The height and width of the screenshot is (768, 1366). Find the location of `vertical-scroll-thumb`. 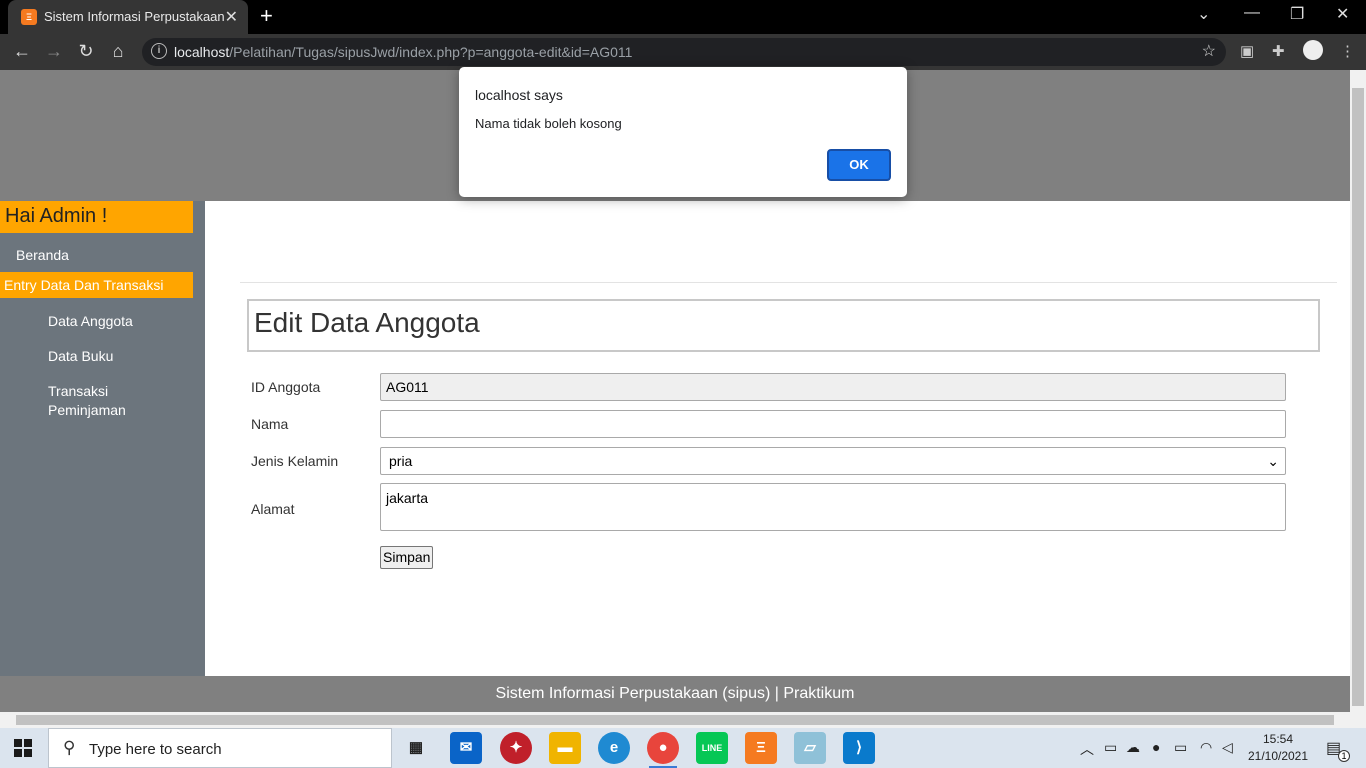

vertical-scroll-thumb is located at coordinates (1358, 397).